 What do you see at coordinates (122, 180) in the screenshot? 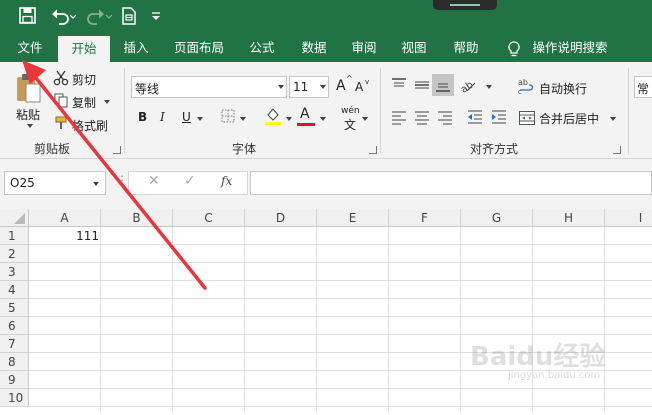
I see `formula-bar-splitter-icon: ⋮` at bounding box center [122, 180].